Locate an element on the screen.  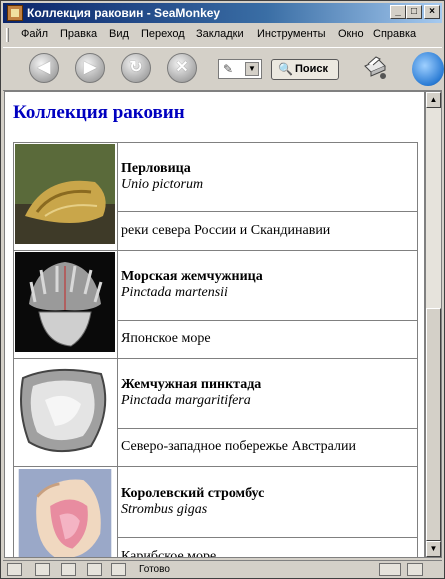
table-row: Королевский стромбус Strombus gigas is located at coordinates (215, 511).